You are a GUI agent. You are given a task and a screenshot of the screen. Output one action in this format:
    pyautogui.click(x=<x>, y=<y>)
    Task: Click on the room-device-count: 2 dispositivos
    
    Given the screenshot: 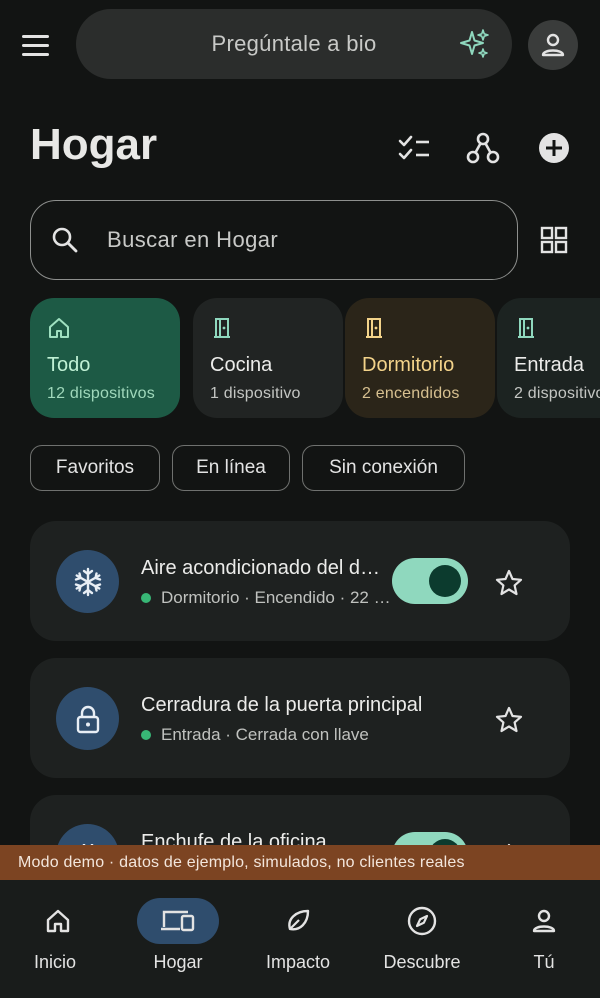 What is the action you would take?
    pyautogui.click(x=557, y=393)
    